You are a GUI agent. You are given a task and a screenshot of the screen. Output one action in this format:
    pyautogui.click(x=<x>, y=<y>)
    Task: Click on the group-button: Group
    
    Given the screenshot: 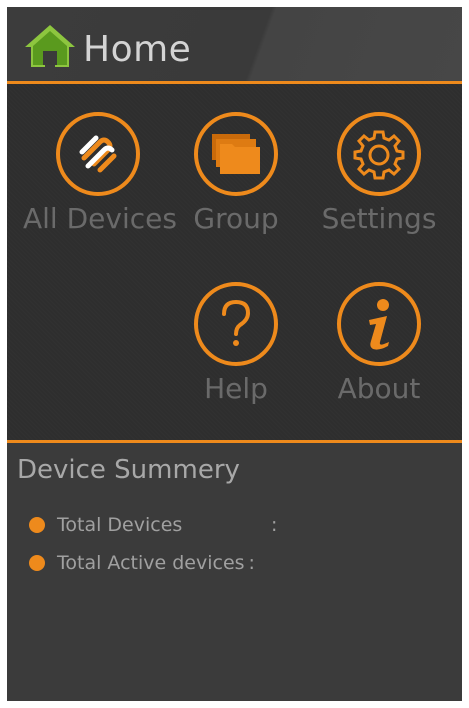 What is the action you would take?
    pyautogui.click(x=236, y=173)
    